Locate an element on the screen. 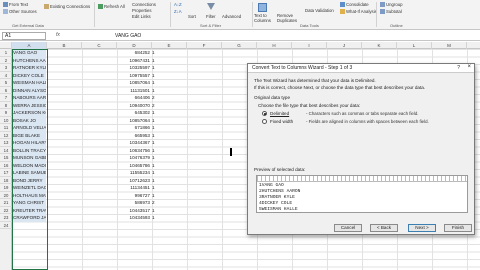 The height and width of the screenshot is (270, 480). row-header: 23 is located at coordinates (6, 218).